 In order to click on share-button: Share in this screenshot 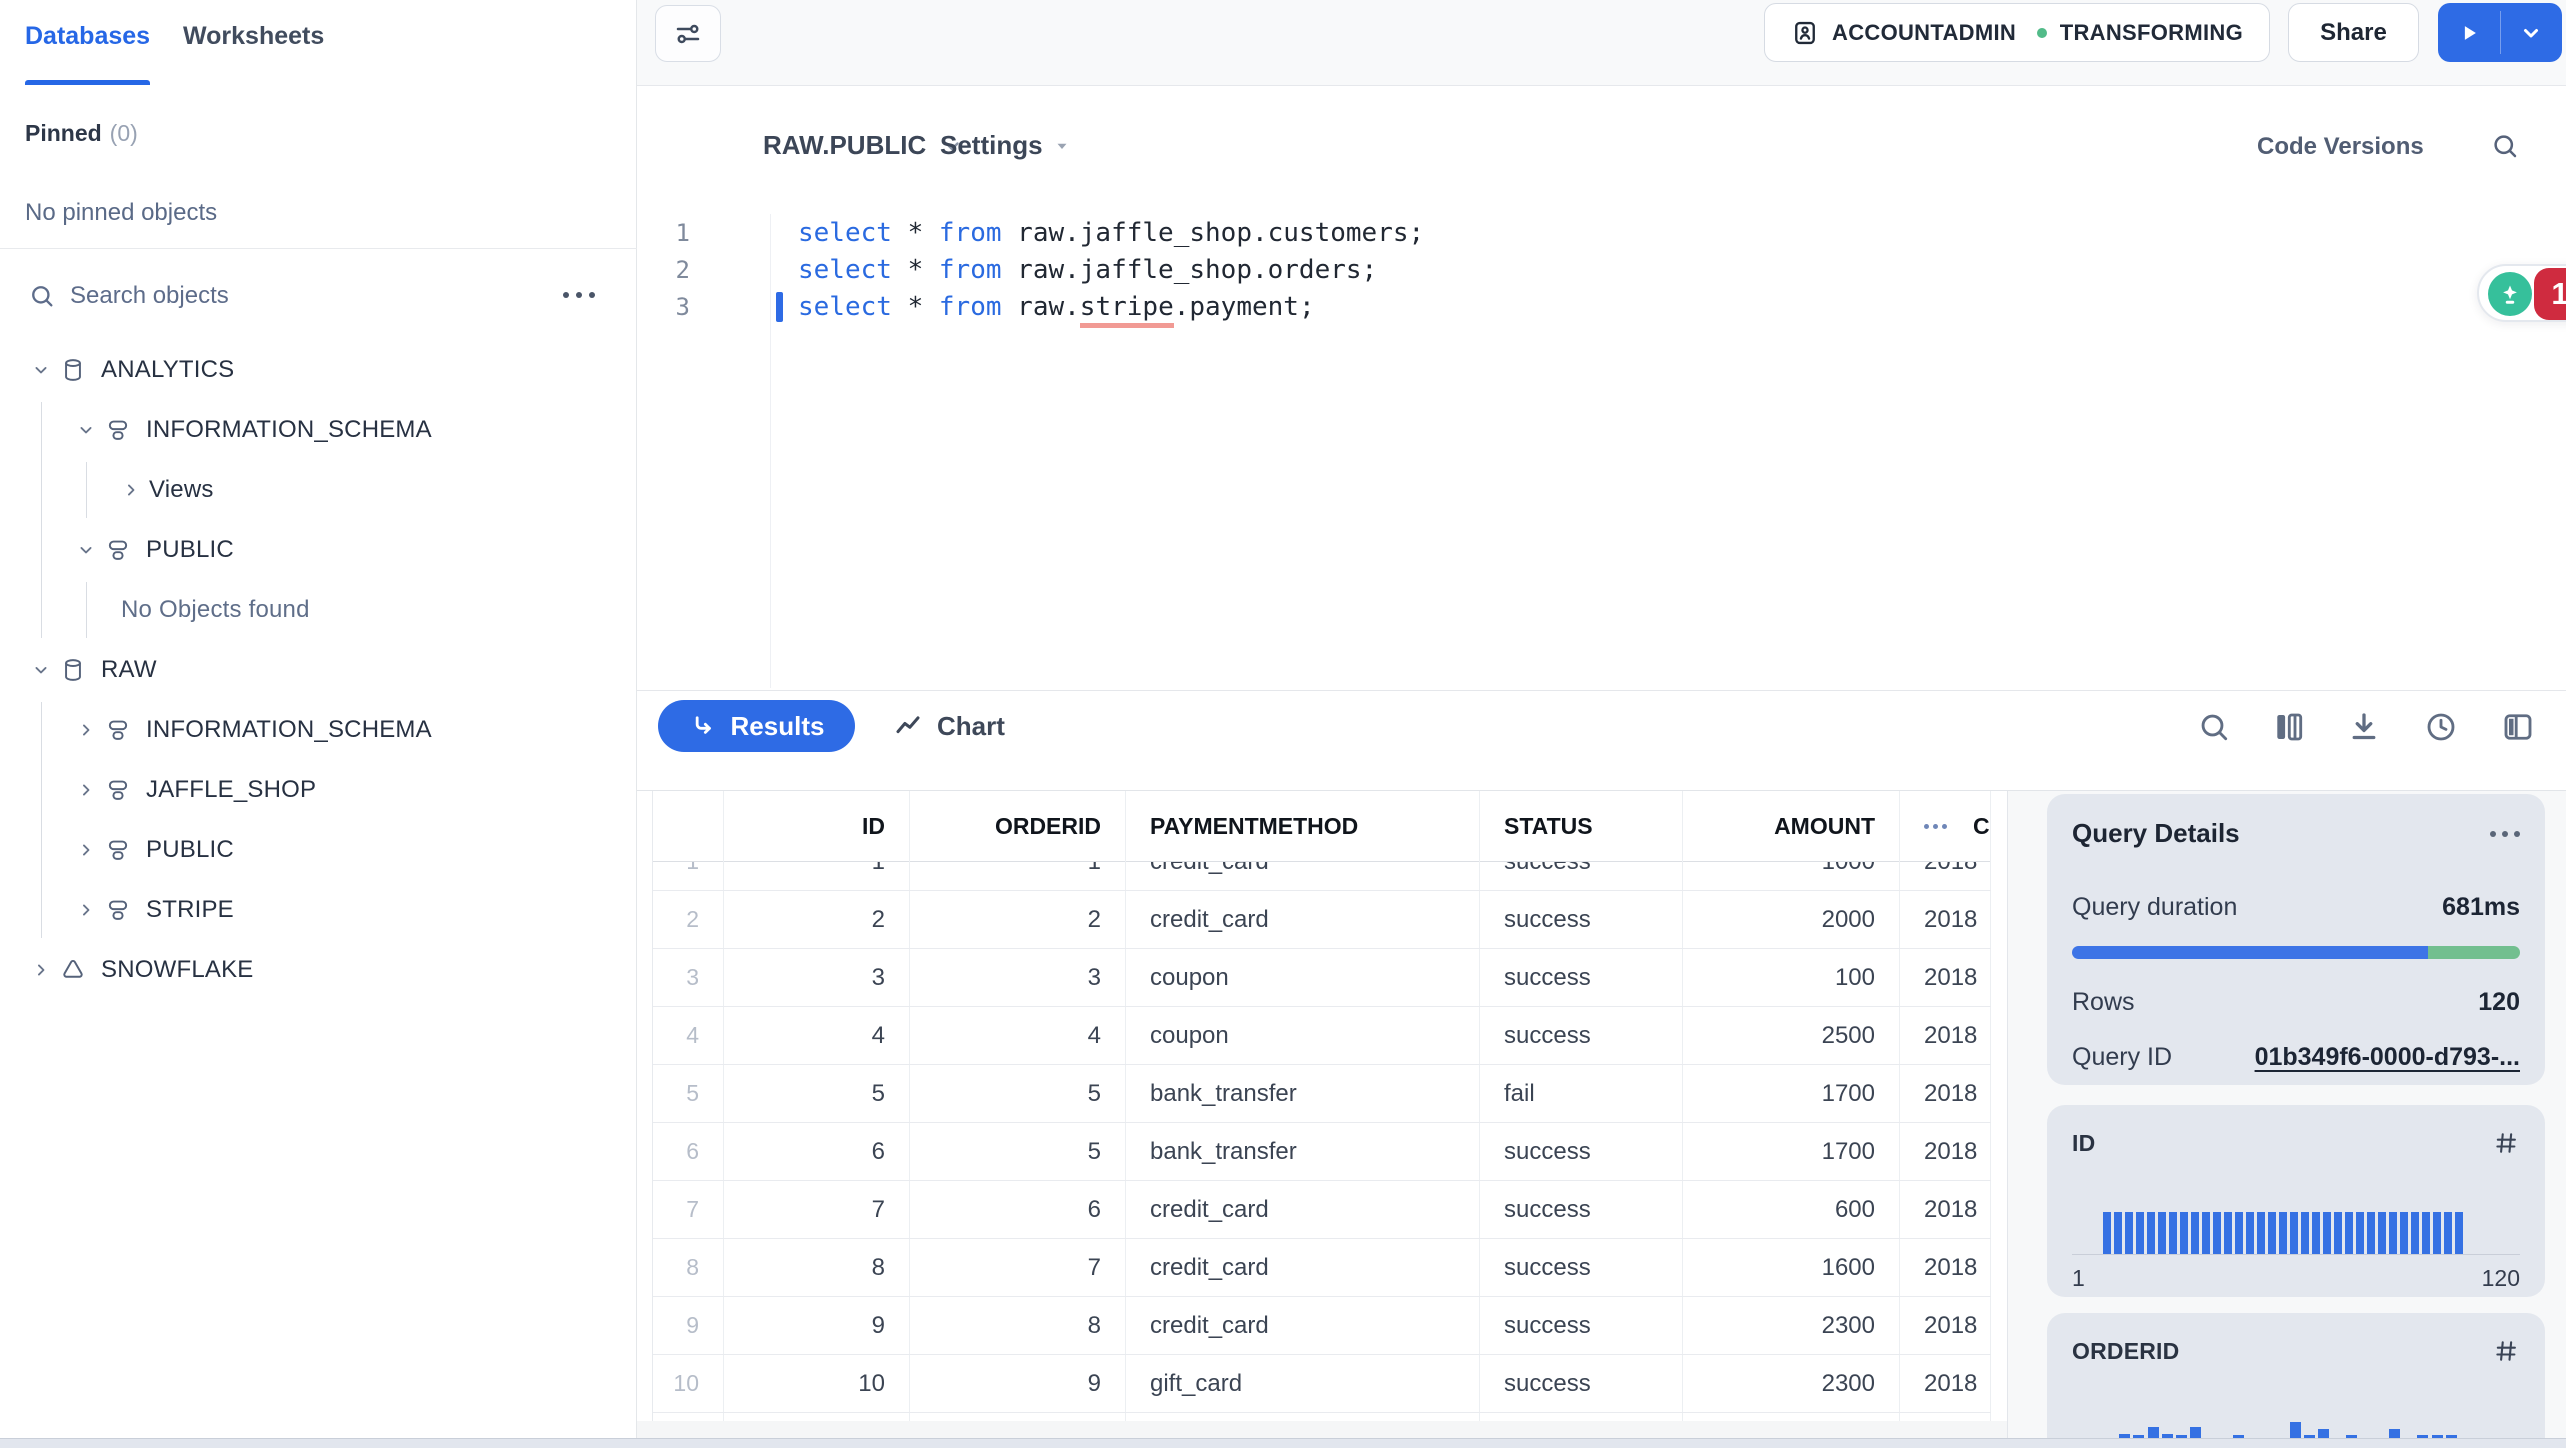, I will do `click(2353, 32)`.